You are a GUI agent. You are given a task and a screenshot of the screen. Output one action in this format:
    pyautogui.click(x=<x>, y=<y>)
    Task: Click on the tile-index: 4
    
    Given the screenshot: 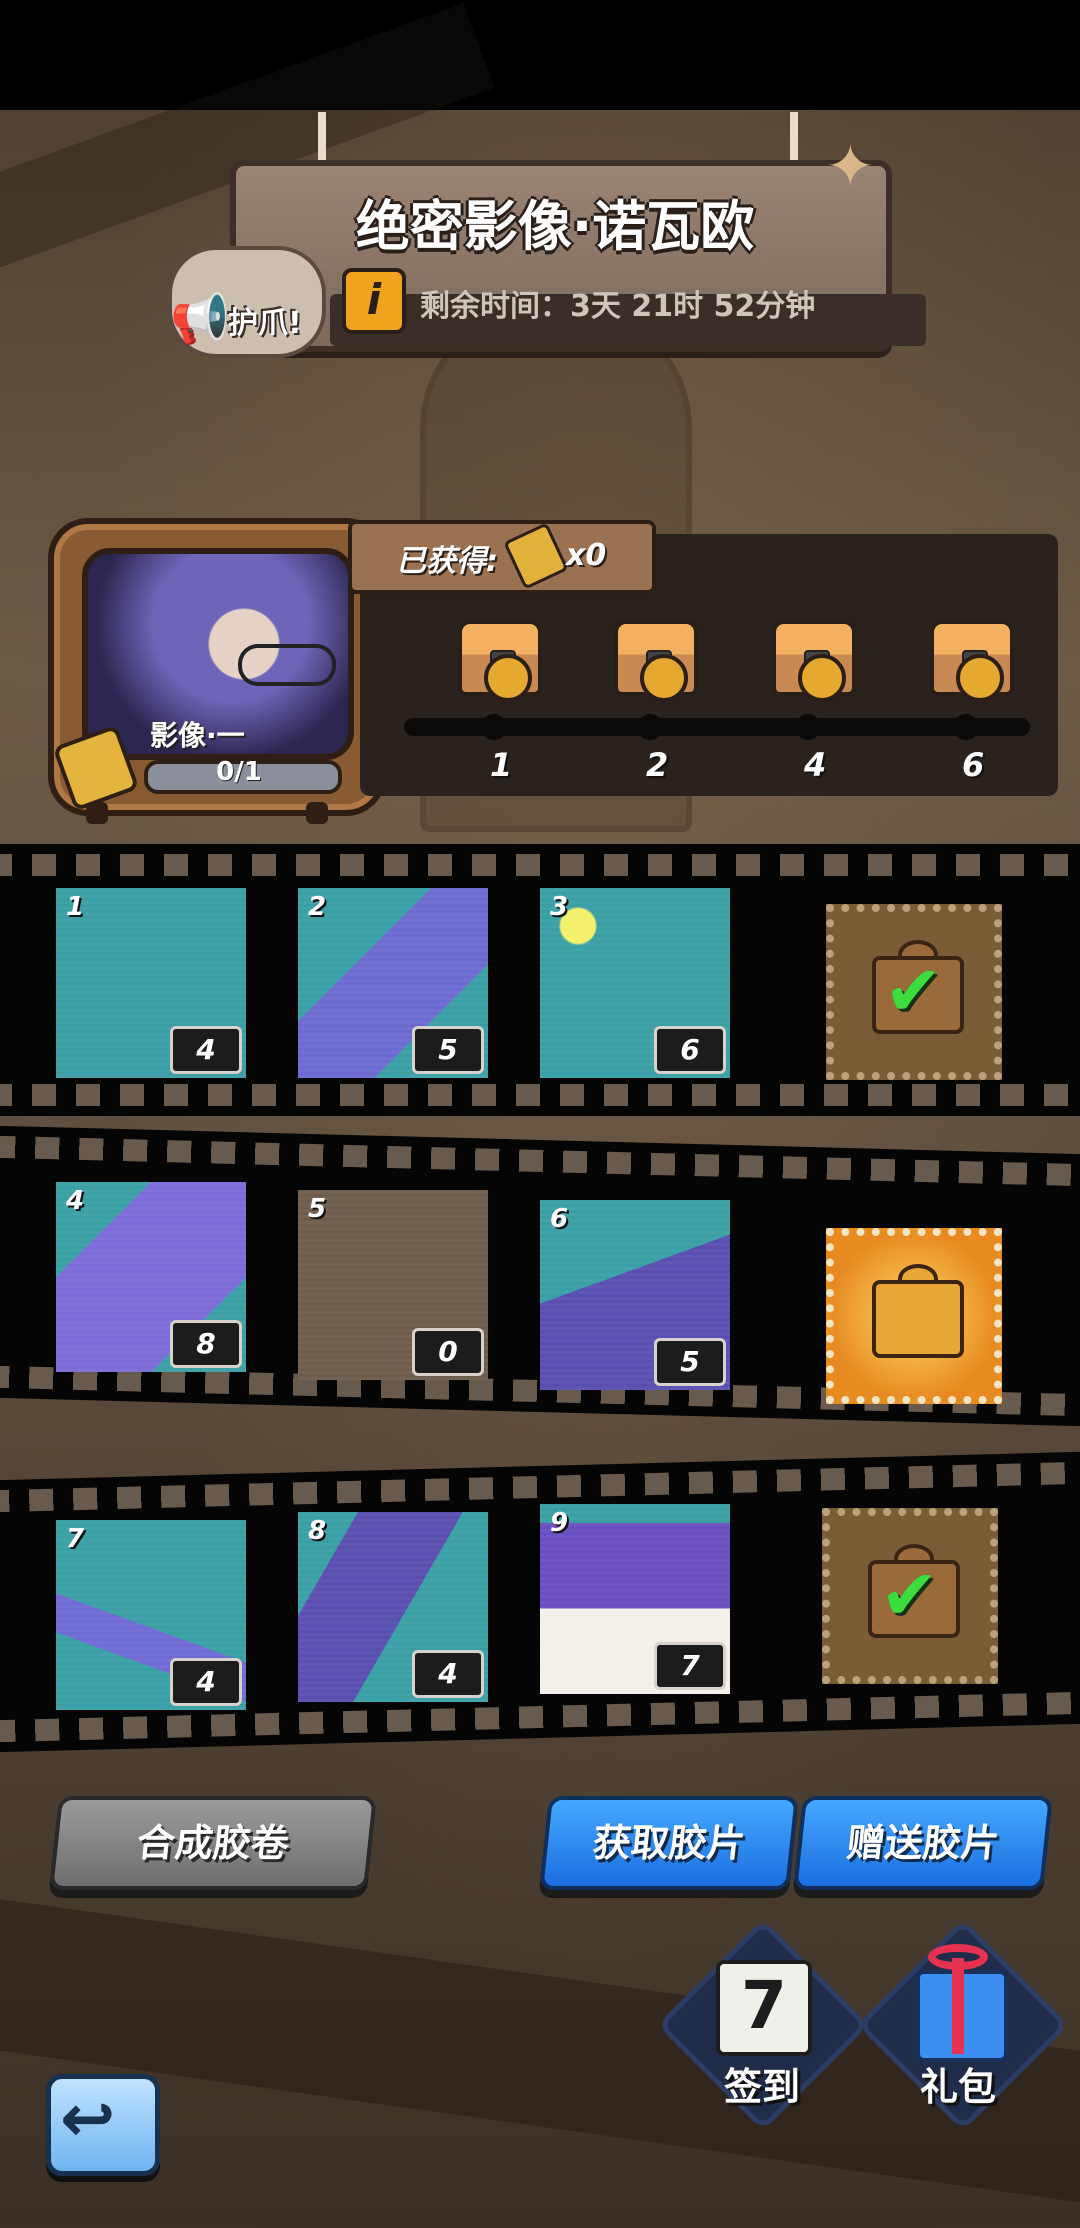 What is the action you would take?
    pyautogui.click(x=75, y=1201)
    